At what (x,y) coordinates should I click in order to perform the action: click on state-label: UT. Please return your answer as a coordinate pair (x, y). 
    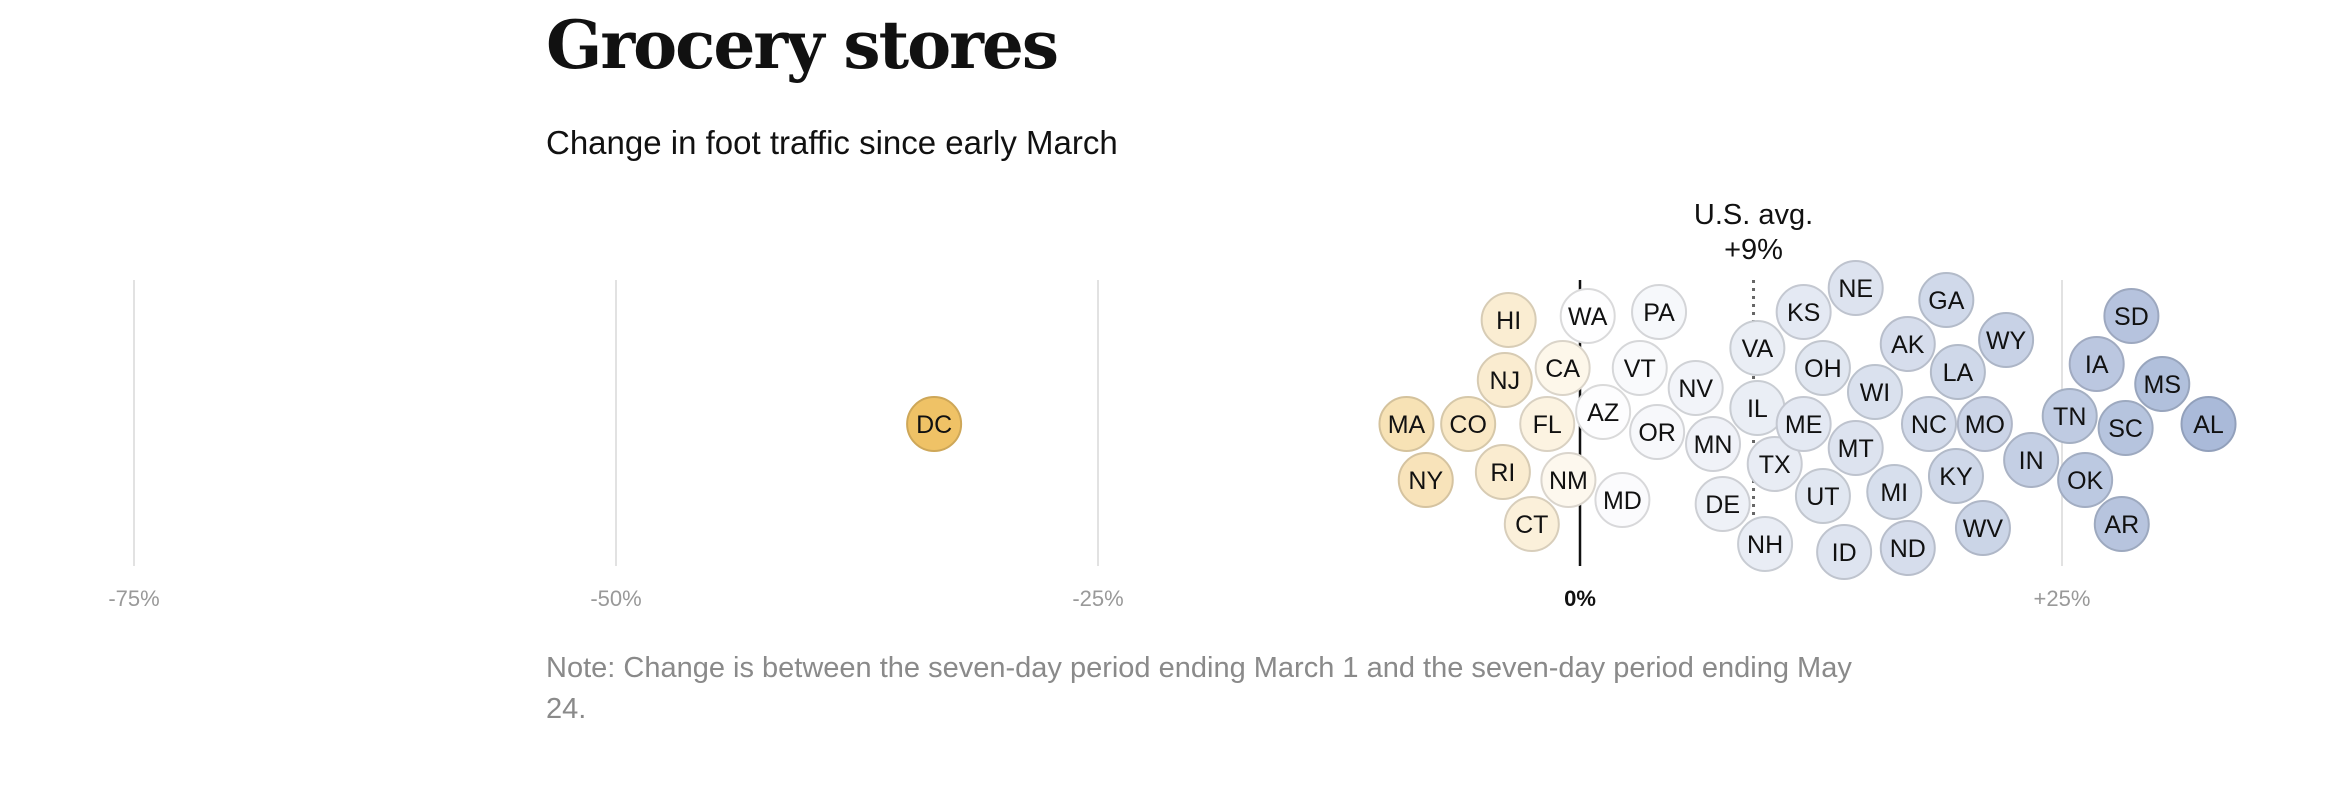
    Looking at the image, I should click on (1822, 497).